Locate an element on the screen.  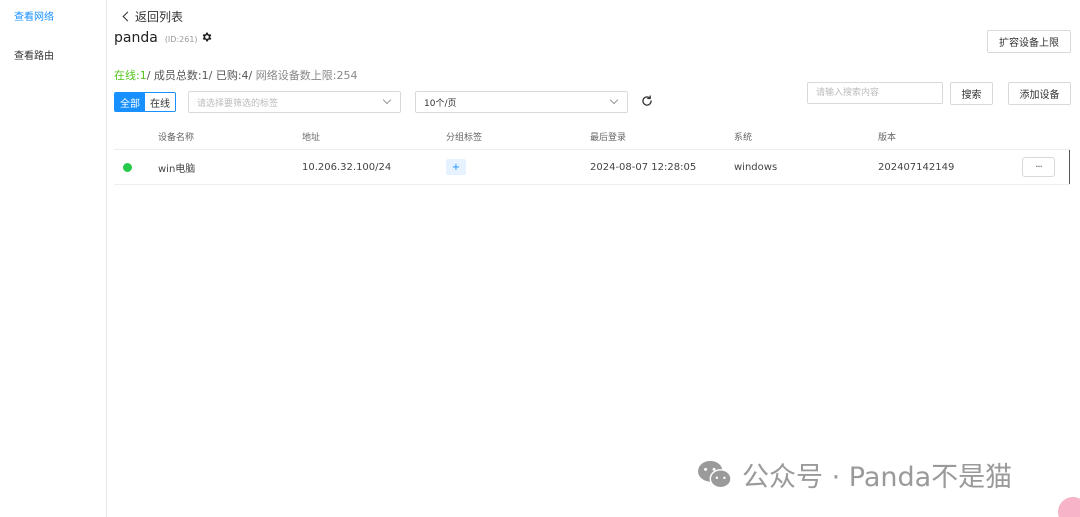
status-filter-toggle: 全部 在线 is located at coordinates (145, 102).